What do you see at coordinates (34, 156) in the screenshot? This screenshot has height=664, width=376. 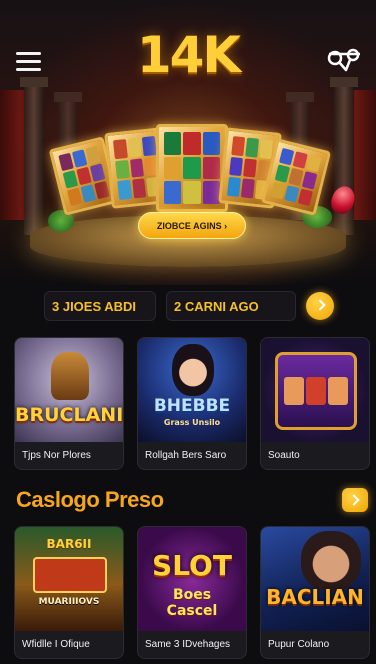 I see `pillar` at bounding box center [34, 156].